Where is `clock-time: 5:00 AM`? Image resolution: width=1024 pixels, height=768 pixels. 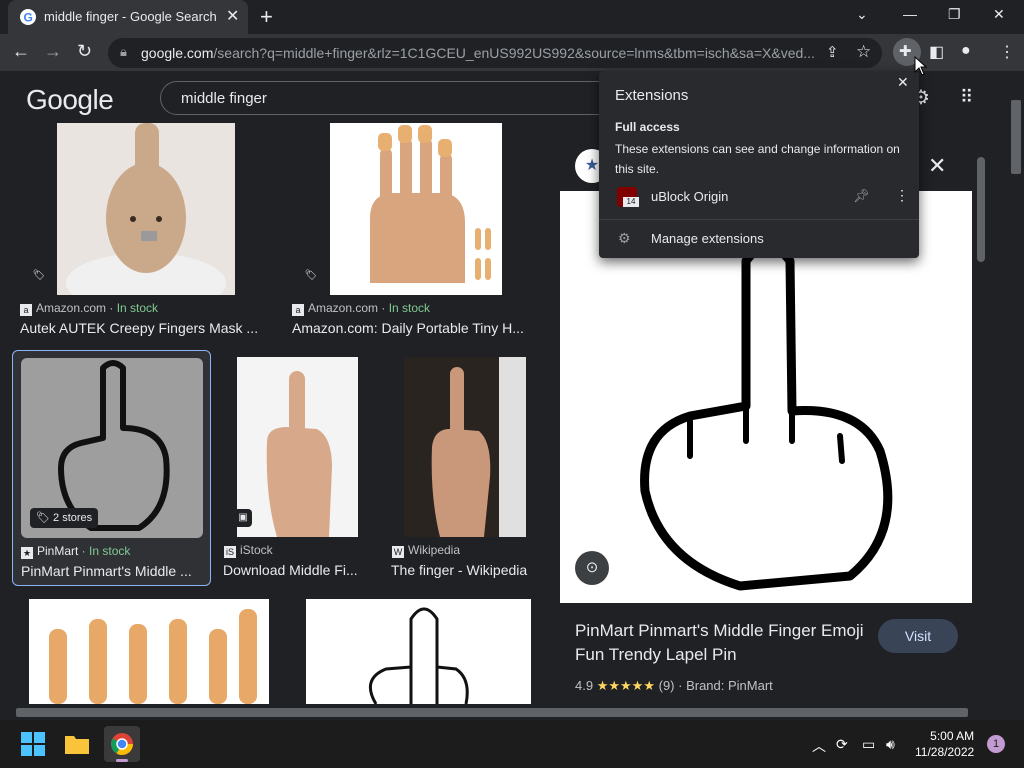
clock-time: 5:00 AM is located at coordinates (952, 736).